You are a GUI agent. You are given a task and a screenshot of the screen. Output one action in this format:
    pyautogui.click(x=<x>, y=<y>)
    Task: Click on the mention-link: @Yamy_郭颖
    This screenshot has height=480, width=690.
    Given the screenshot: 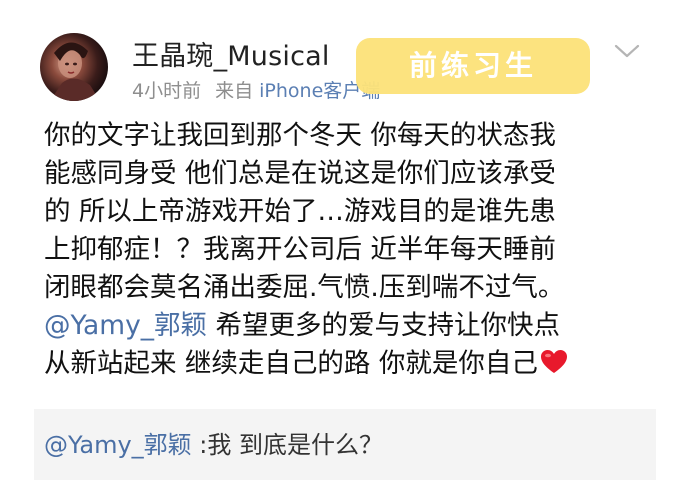 What is the action you would take?
    pyautogui.click(x=125, y=325)
    